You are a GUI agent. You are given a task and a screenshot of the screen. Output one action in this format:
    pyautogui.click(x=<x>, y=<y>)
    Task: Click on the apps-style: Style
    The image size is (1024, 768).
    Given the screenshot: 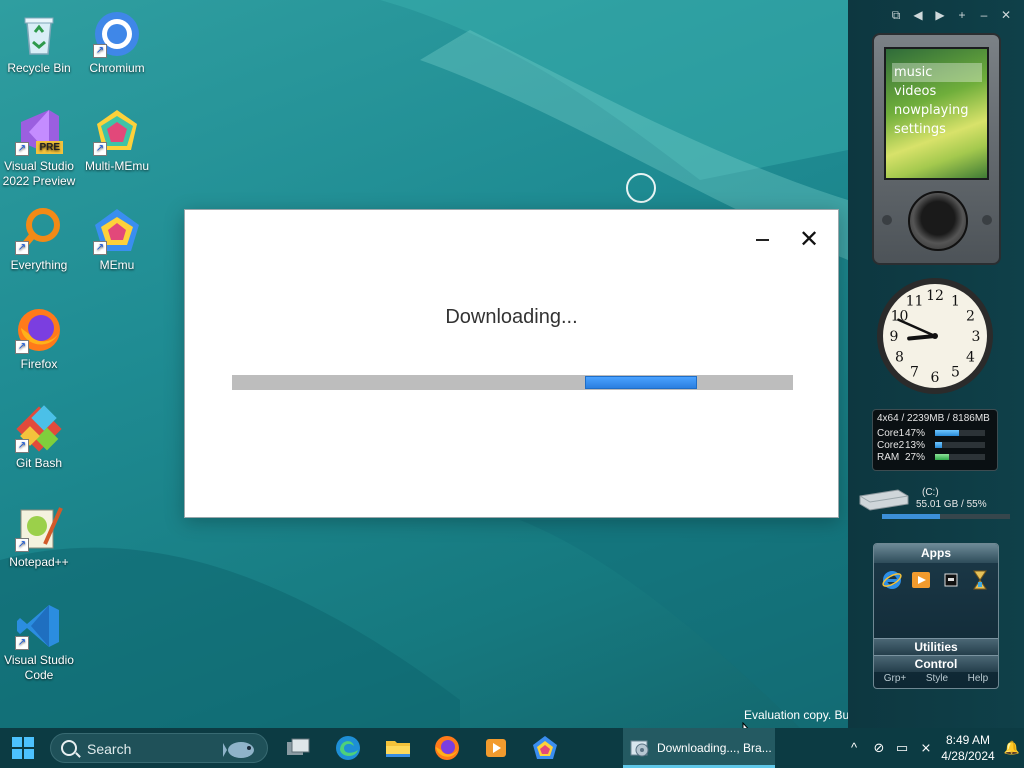 What is the action you would take?
    pyautogui.click(x=937, y=679)
    